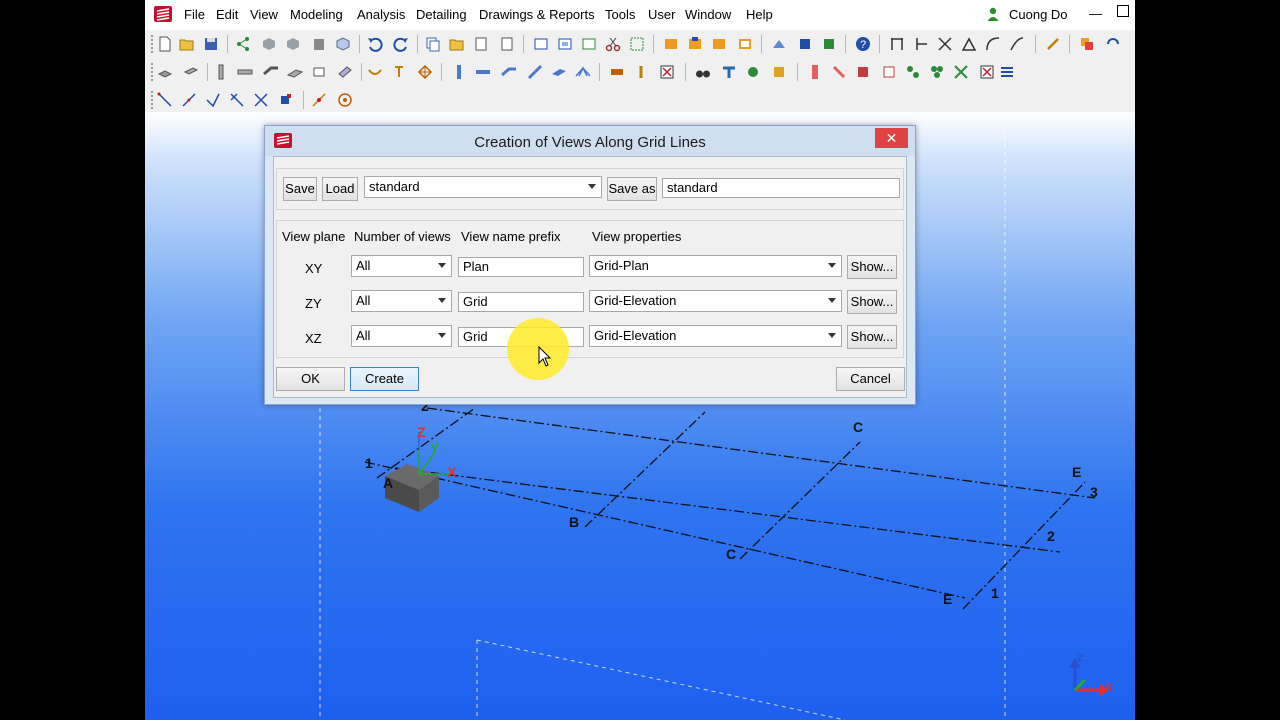 The width and height of the screenshot is (1280, 720). What do you see at coordinates (384, 379) in the screenshot?
I see `create-button: Create` at bounding box center [384, 379].